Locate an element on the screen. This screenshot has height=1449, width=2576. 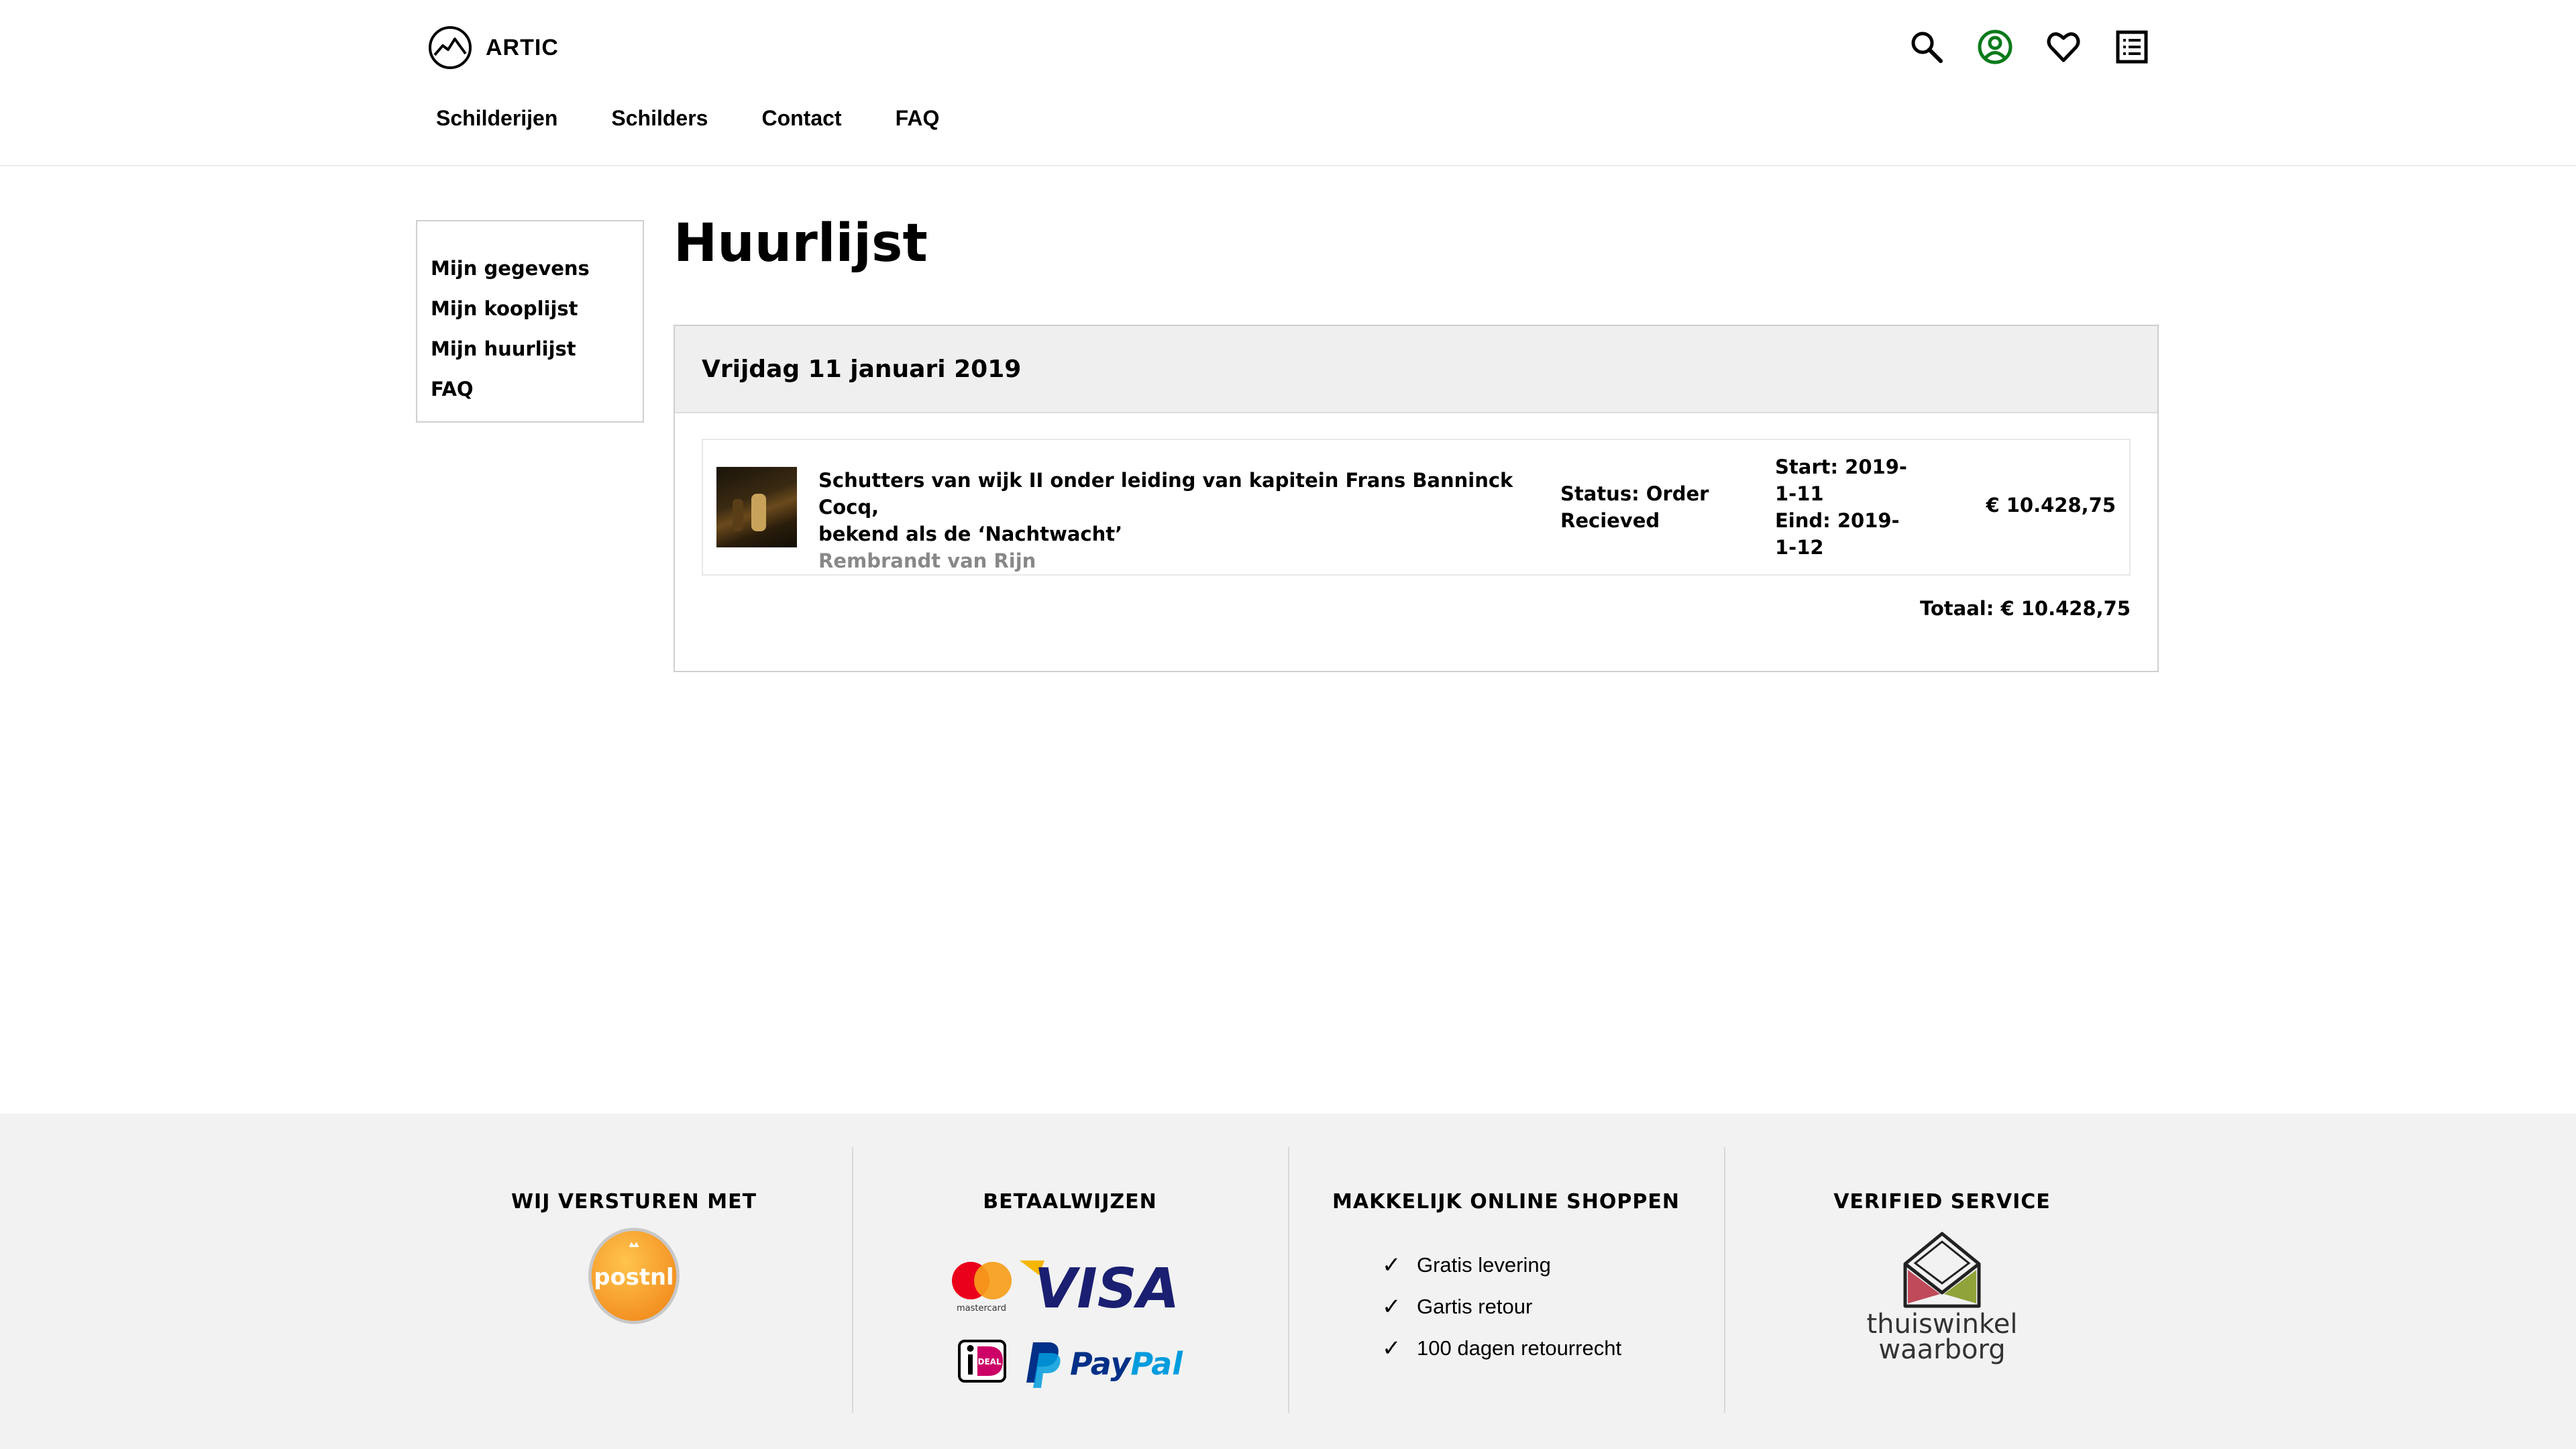
nav-schilders: Schilders is located at coordinates (659, 118).